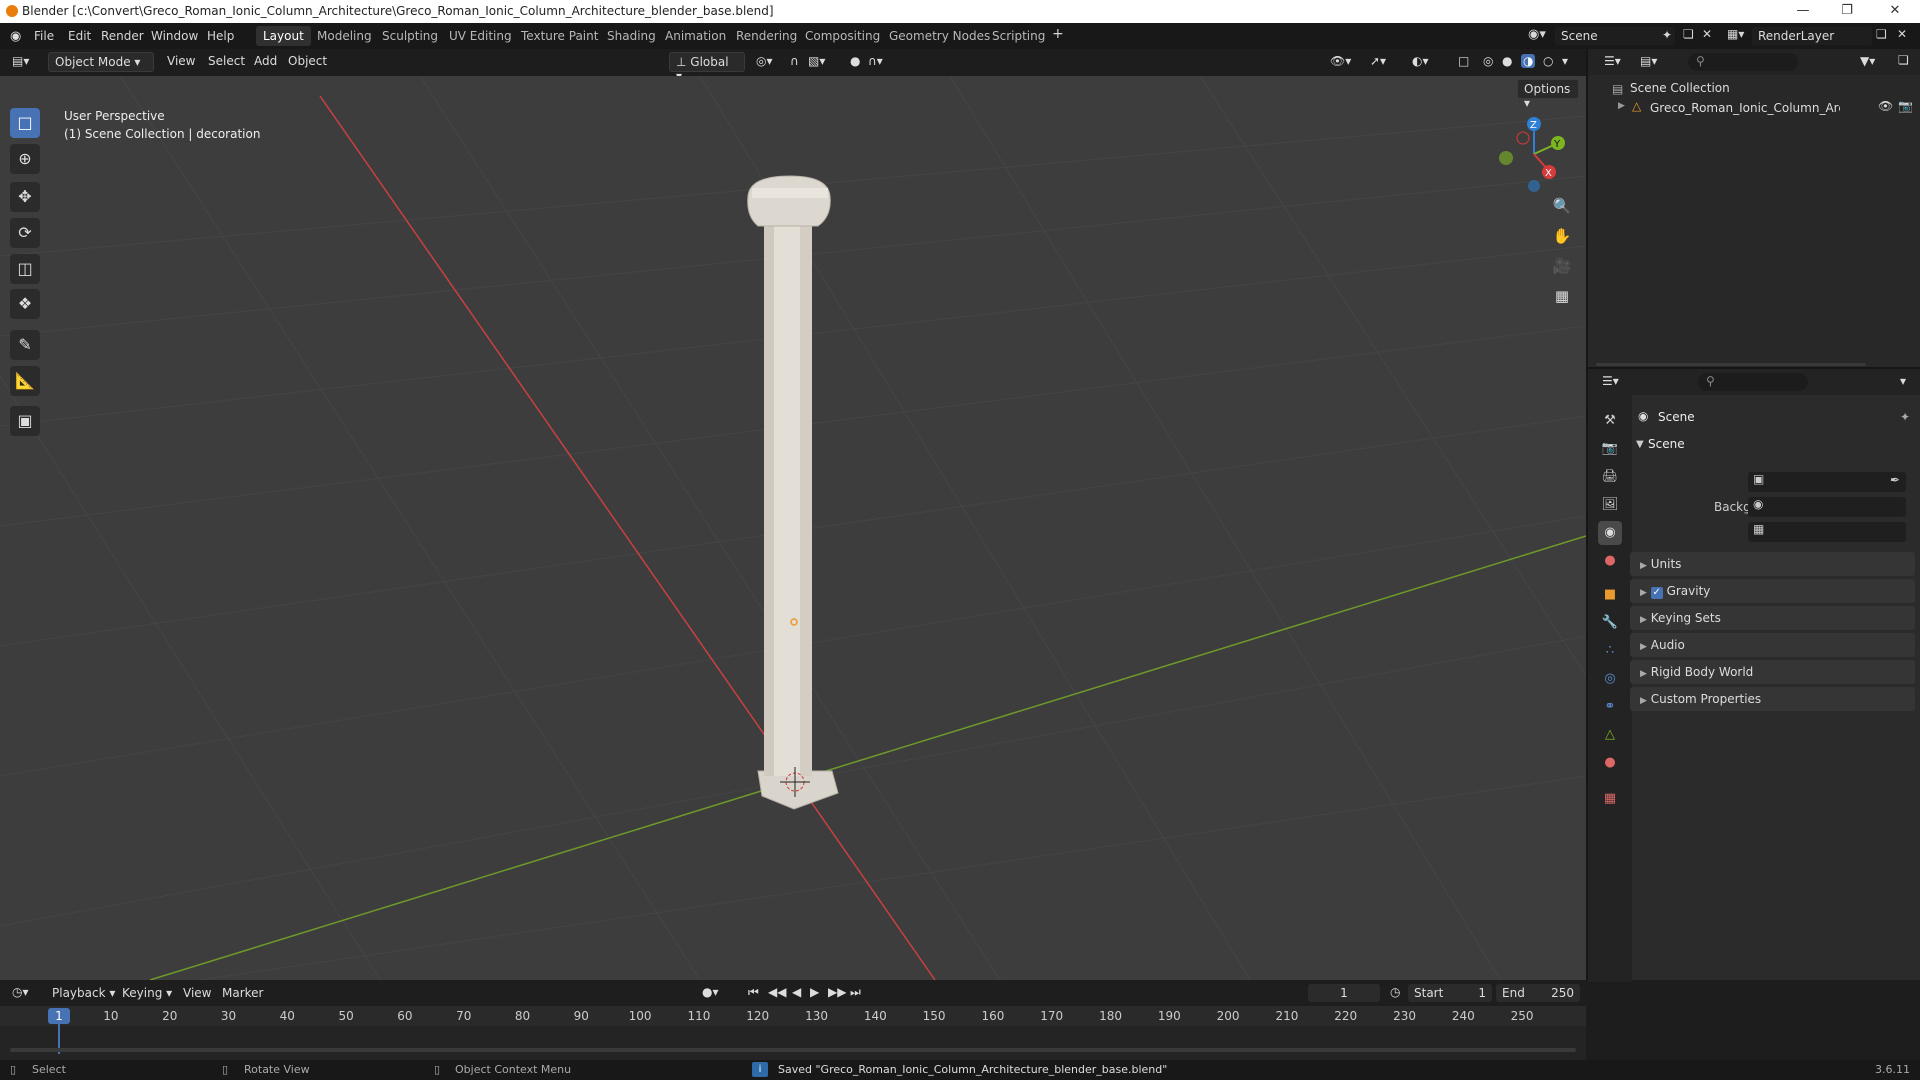 The image size is (1920, 1080). I want to click on end-frame-field: End 250, so click(1538, 993).